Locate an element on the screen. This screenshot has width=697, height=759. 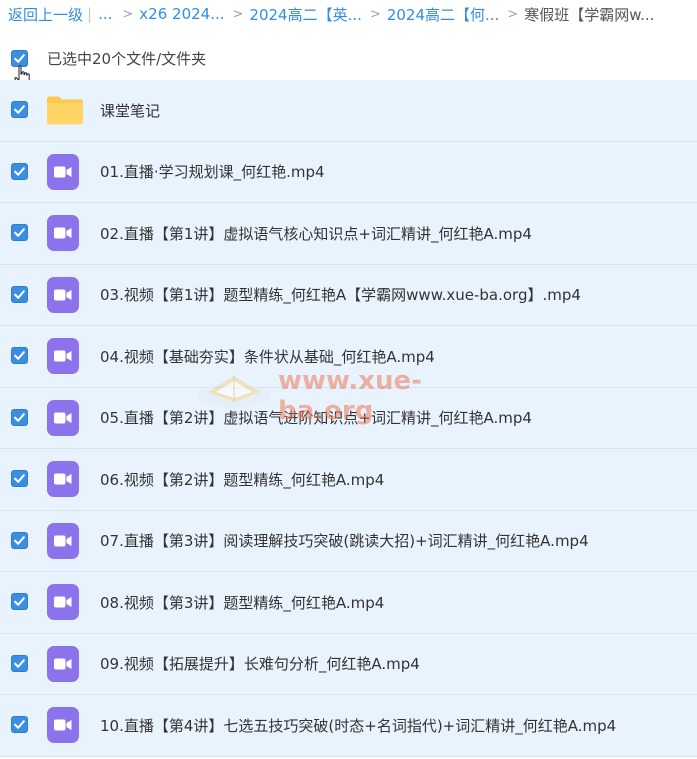
file-name: 06.视频【第2讲】题型精练_何红艳A.mp4 is located at coordinates (242, 479).